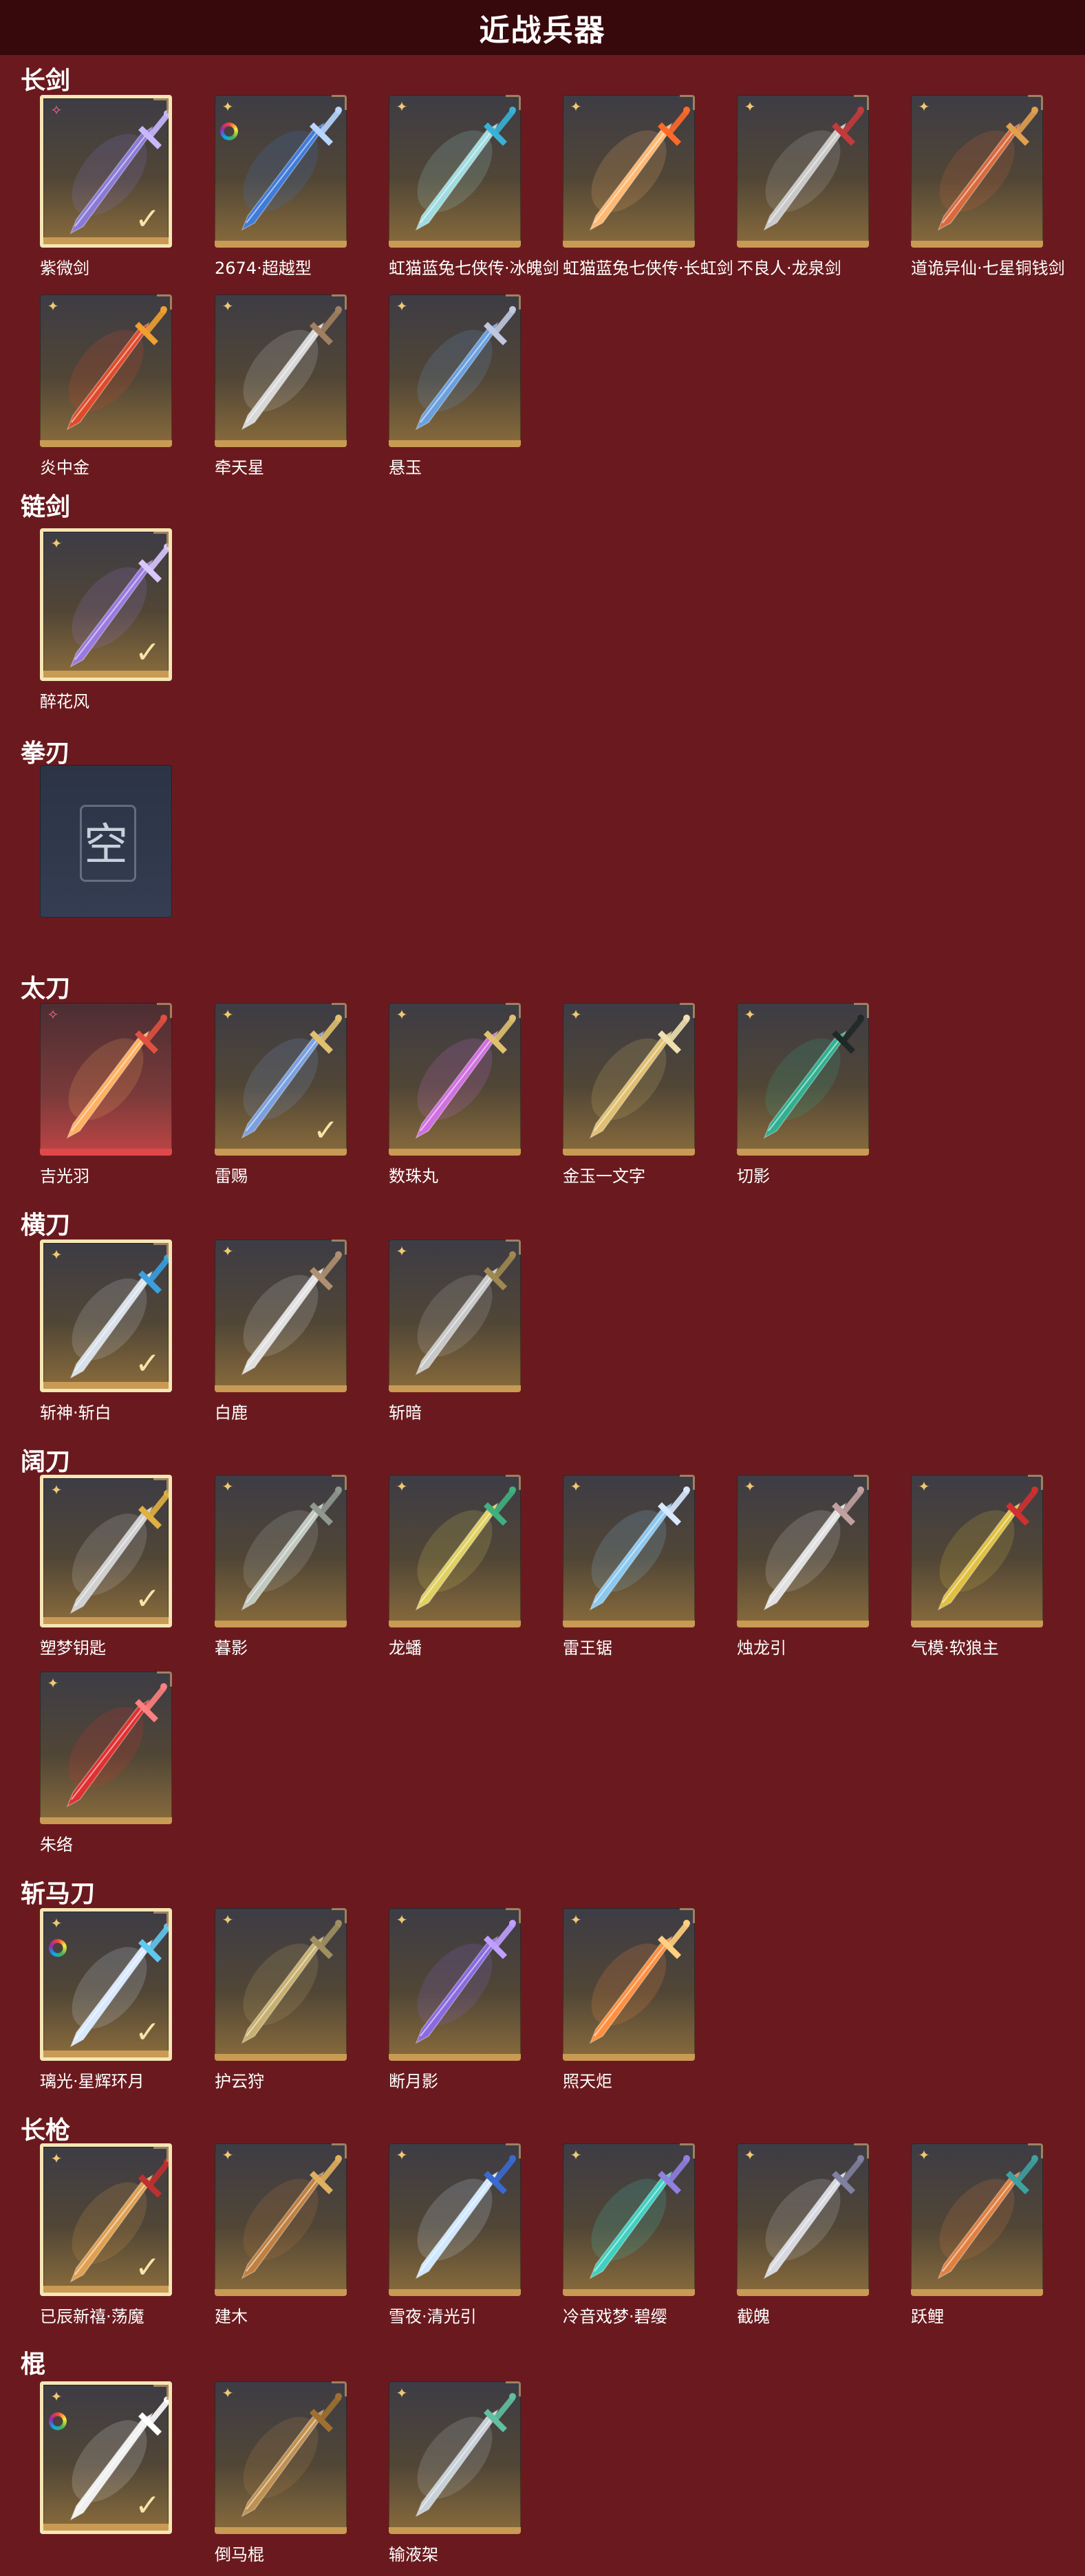  I want to click on weapon-card: ✦ ✓ 醉花风, so click(106, 619).